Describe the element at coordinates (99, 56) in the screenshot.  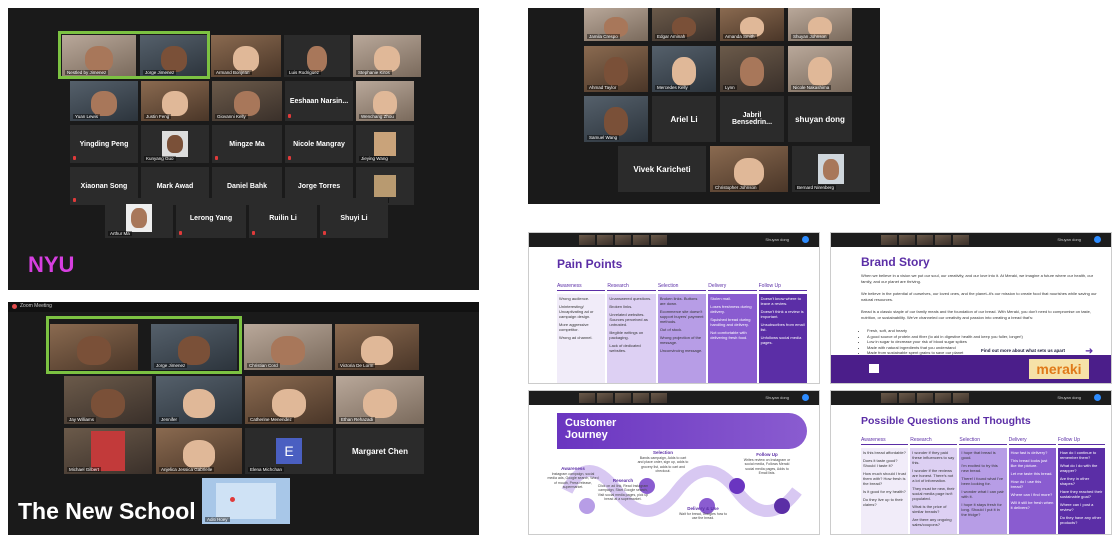
I see `participant-tile: Nestled by Jimenez` at that location.